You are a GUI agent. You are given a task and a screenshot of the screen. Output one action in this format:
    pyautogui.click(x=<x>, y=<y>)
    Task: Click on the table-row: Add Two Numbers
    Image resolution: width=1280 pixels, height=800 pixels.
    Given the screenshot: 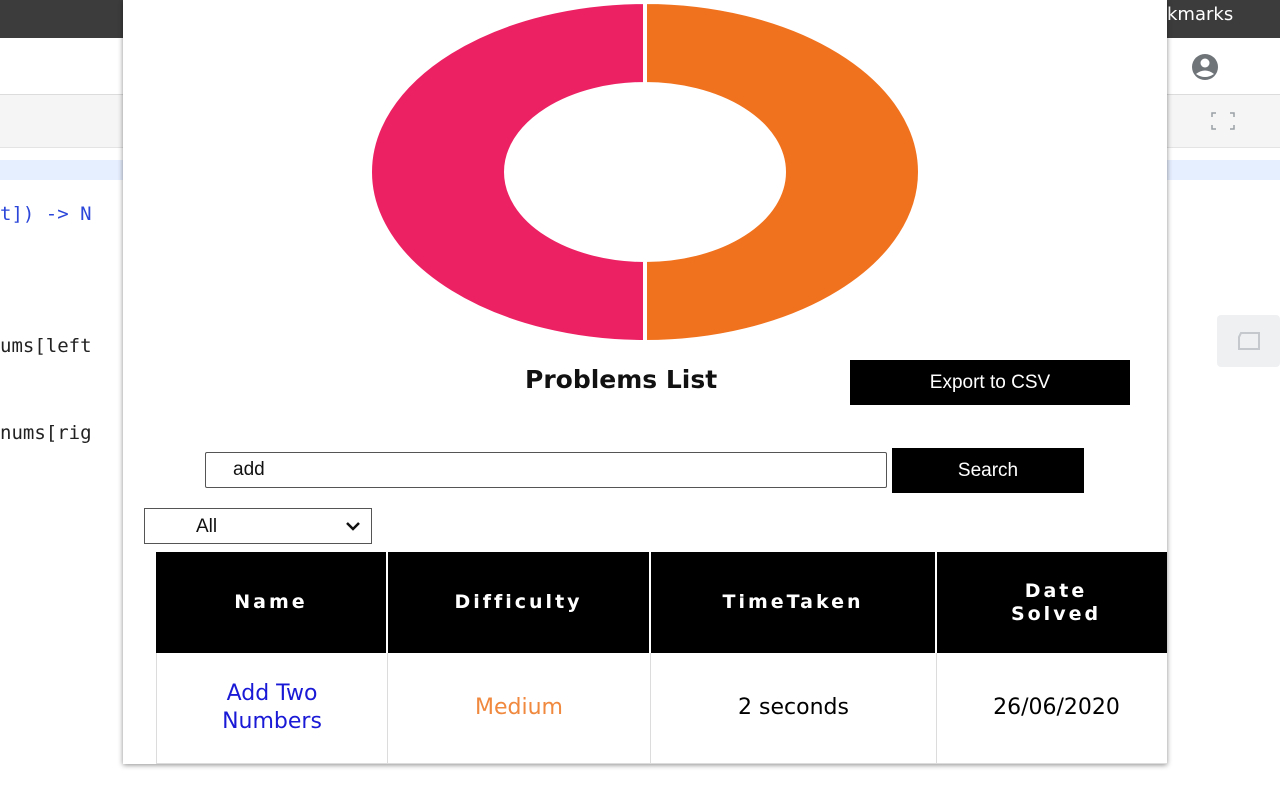 What is the action you would take?
    pyautogui.click(x=272, y=708)
    